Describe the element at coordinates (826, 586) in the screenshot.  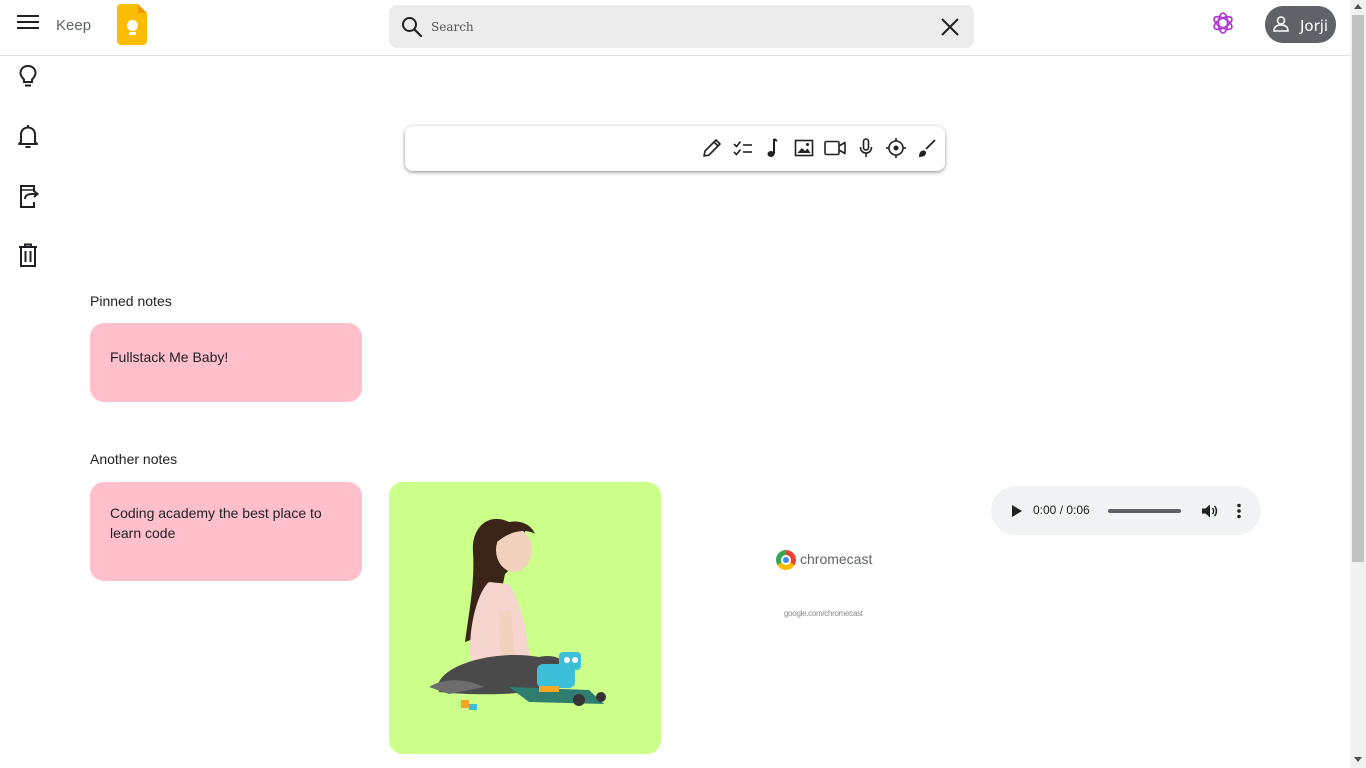
I see `chromecast-link-preview: chromecast google.com/chromecast` at that location.